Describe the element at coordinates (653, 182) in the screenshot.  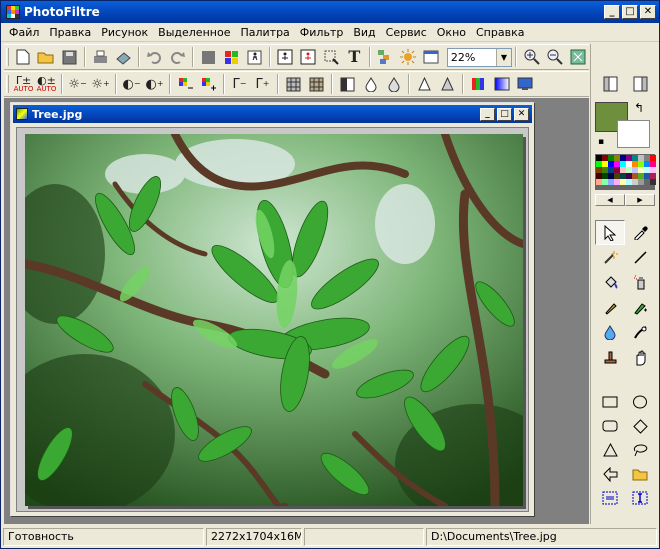
I see `palette-swatch` at that location.